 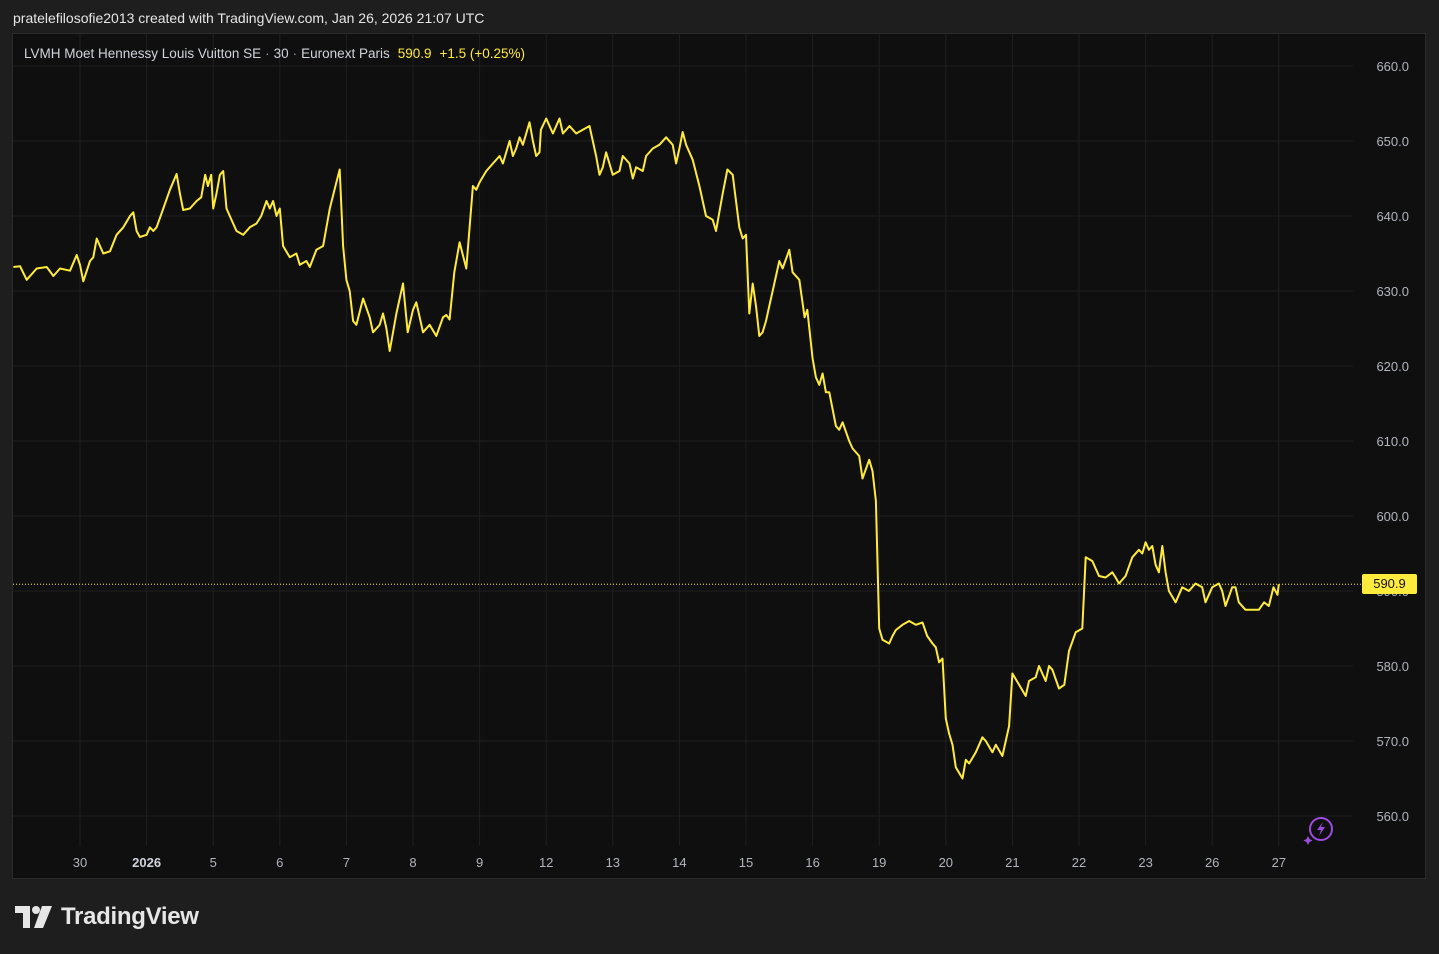 I want to click on x-tick-label: 19, so click(x=879, y=862).